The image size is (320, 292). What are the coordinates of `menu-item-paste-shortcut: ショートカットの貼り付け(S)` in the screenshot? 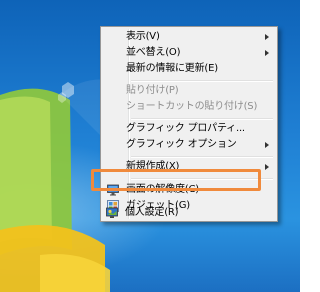 It's located at (189, 107).